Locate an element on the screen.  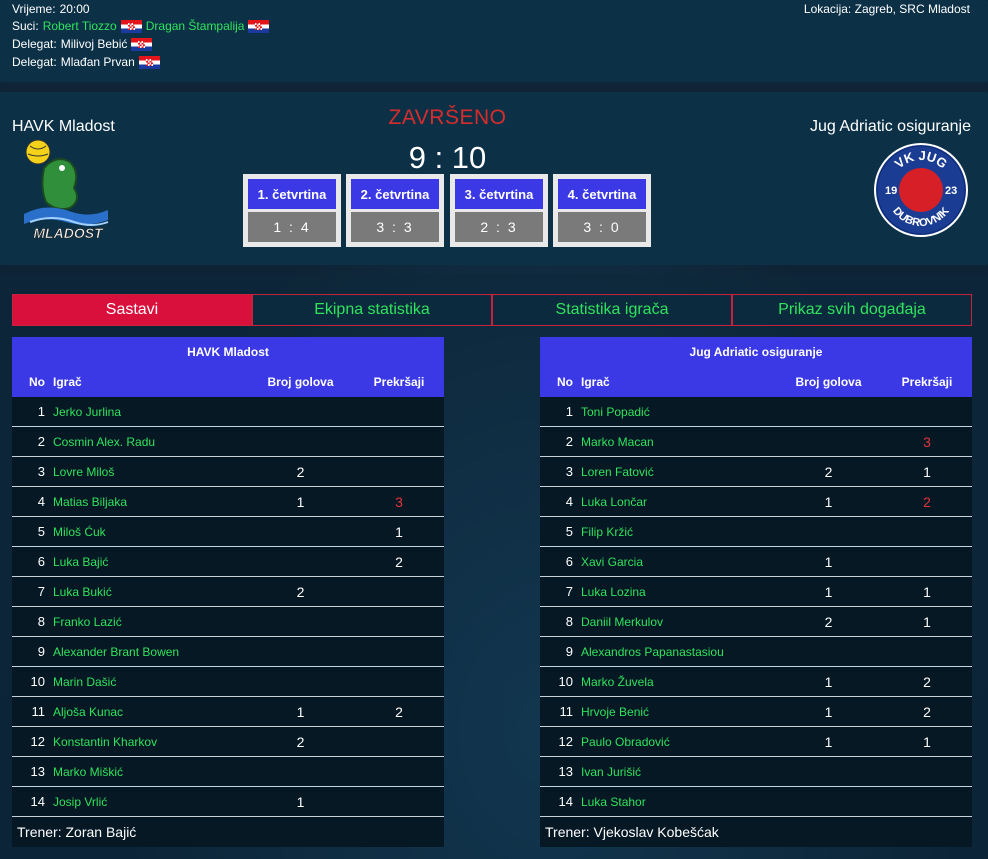
player-name-link: Alexandros Papanastasiou is located at coordinates (652, 651).